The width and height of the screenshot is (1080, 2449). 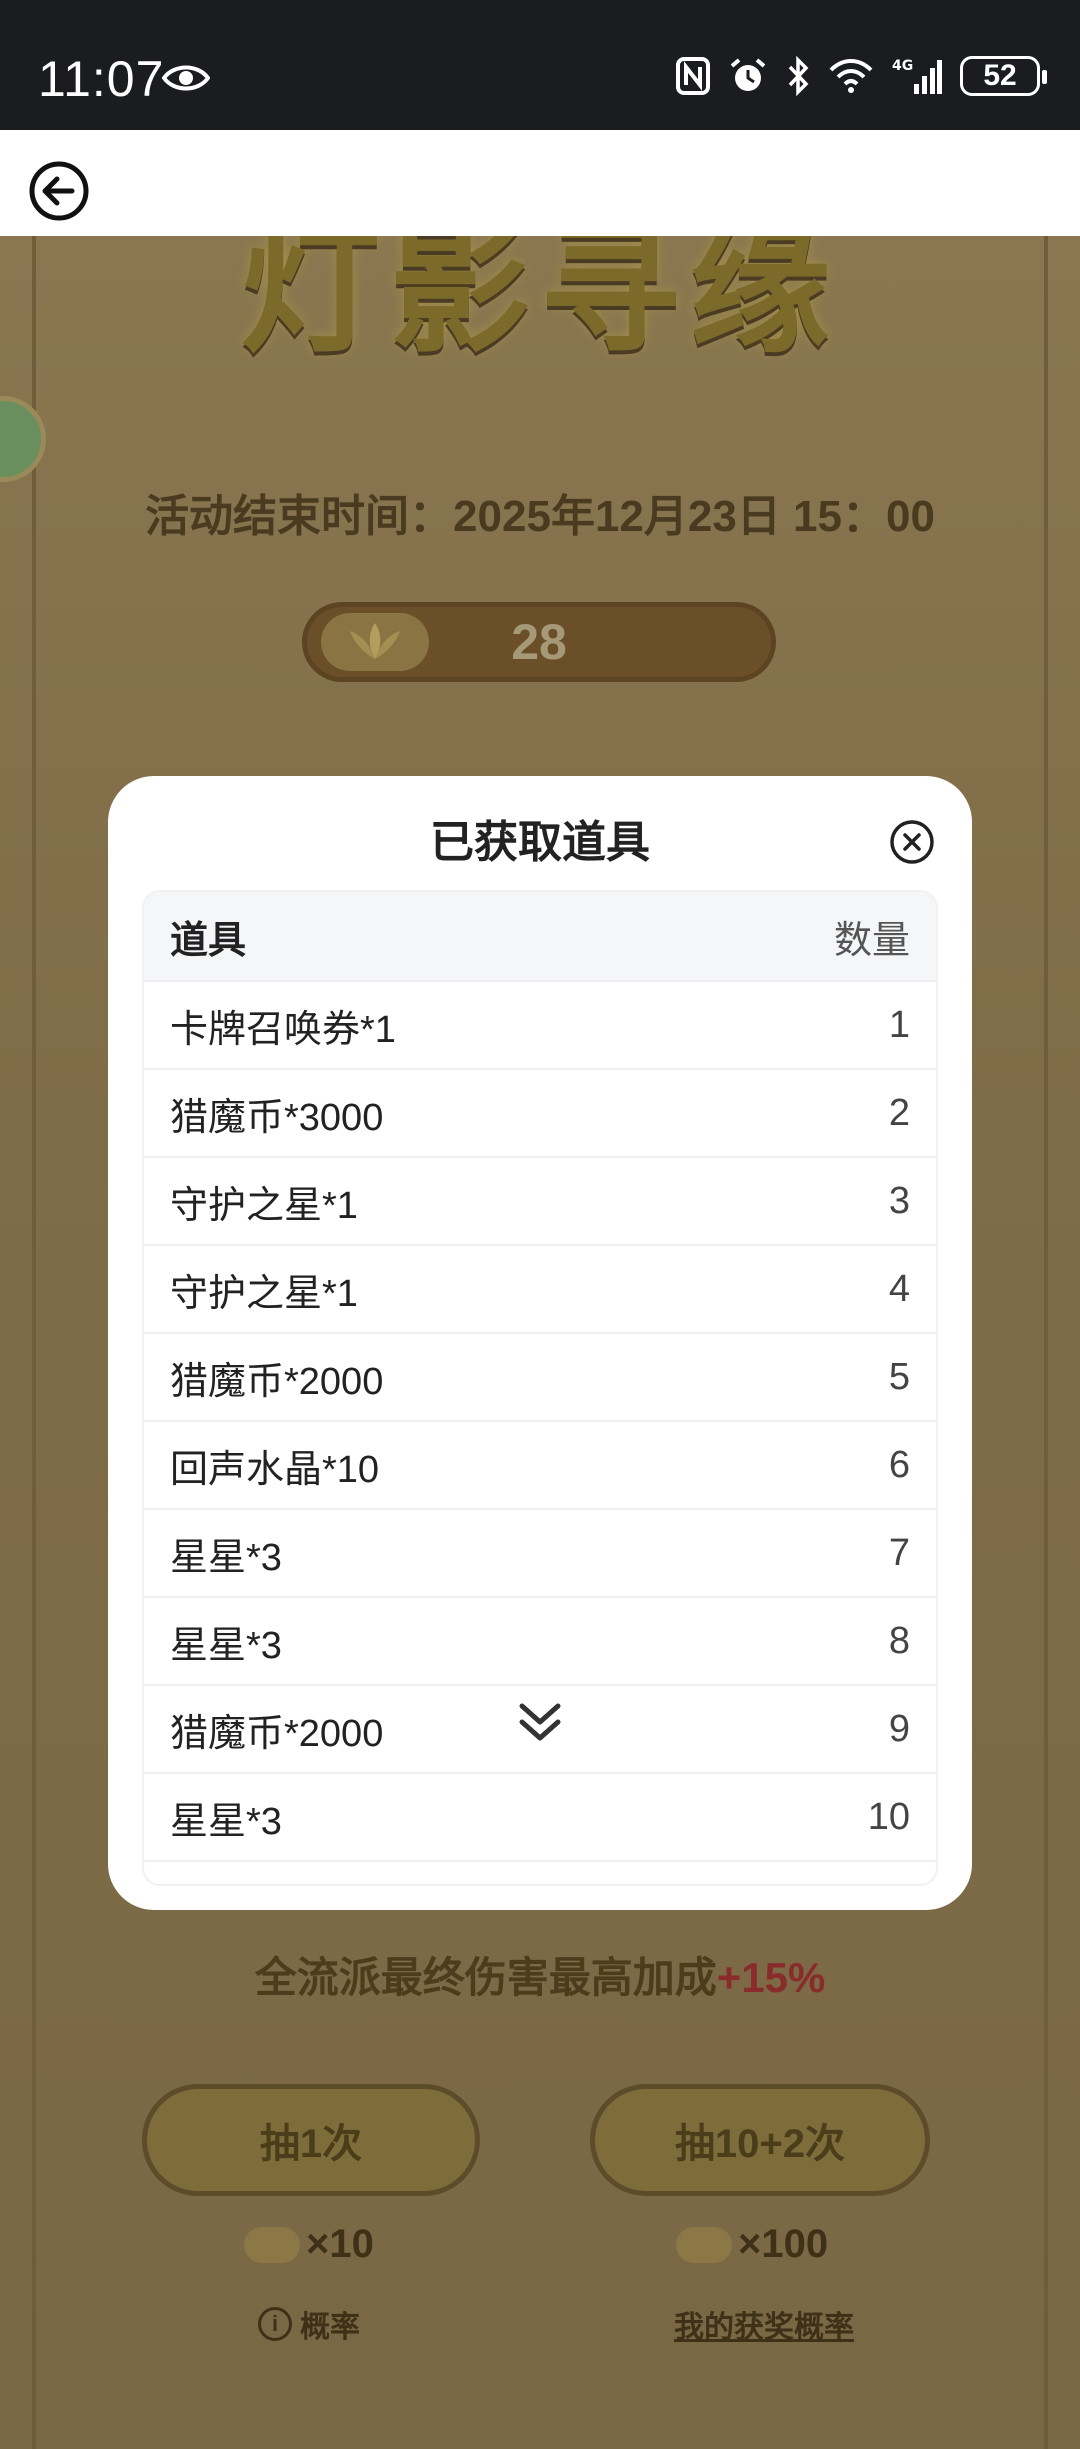 What do you see at coordinates (540, 1026) in the screenshot?
I see `table-row: 卡牌召唤券*1 1` at bounding box center [540, 1026].